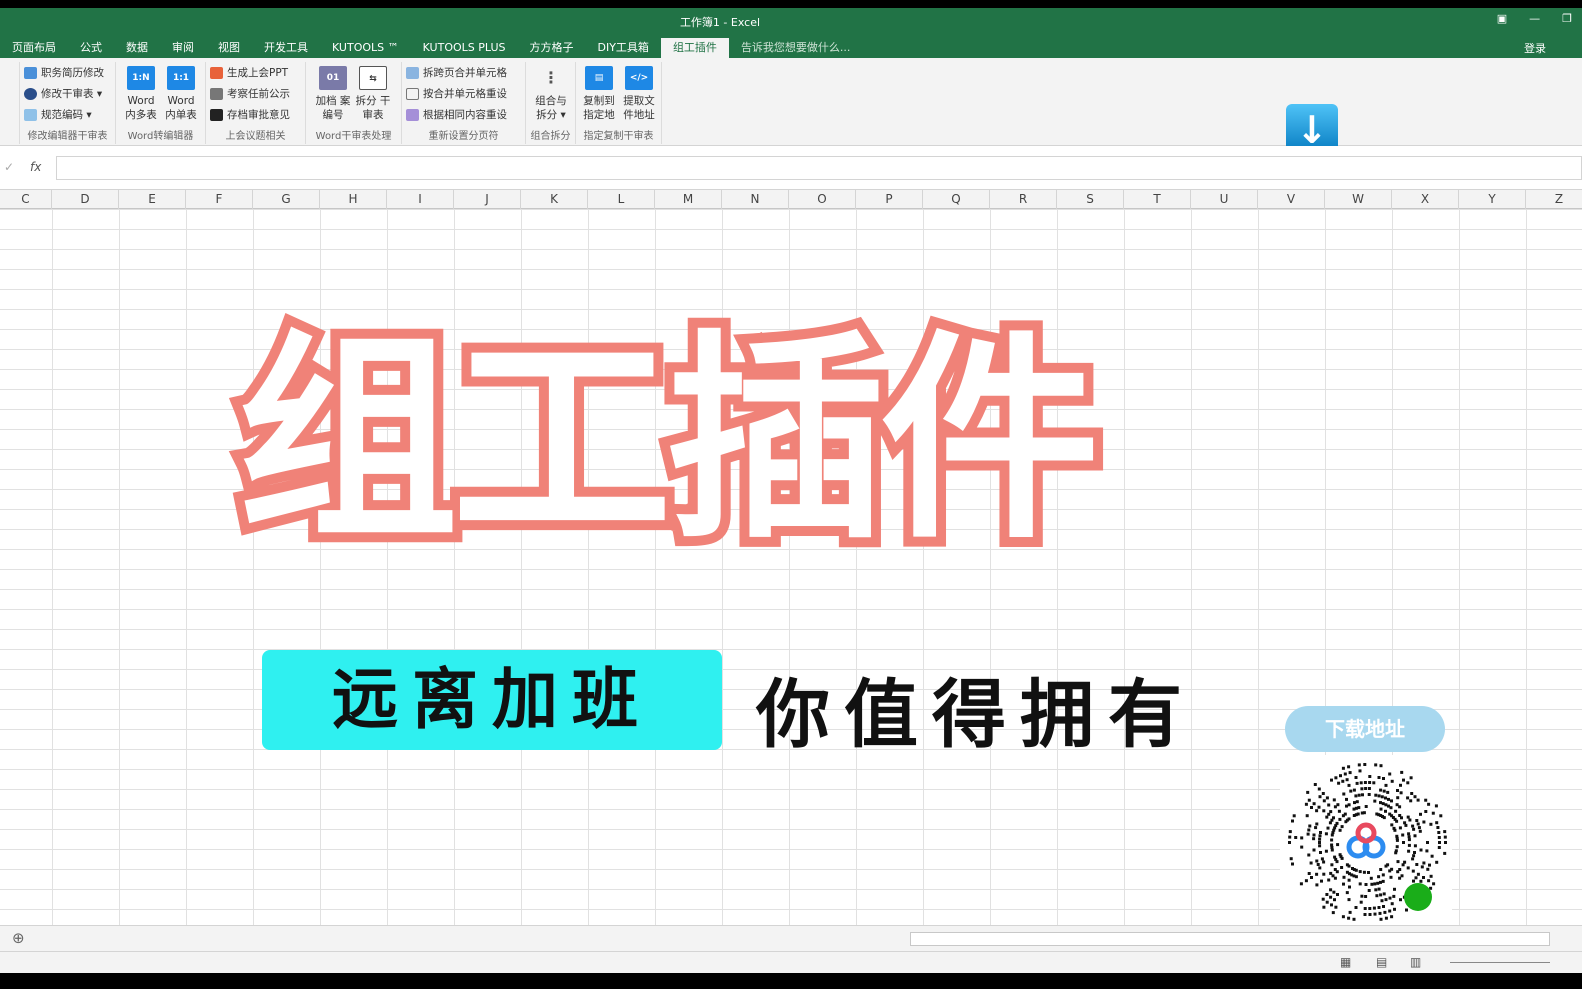 This screenshot has width=1582, height=989. Describe the element at coordinates (639, 94) in the screenshot. I see `extract-path-button: </> 提取文 件地址` at that location.